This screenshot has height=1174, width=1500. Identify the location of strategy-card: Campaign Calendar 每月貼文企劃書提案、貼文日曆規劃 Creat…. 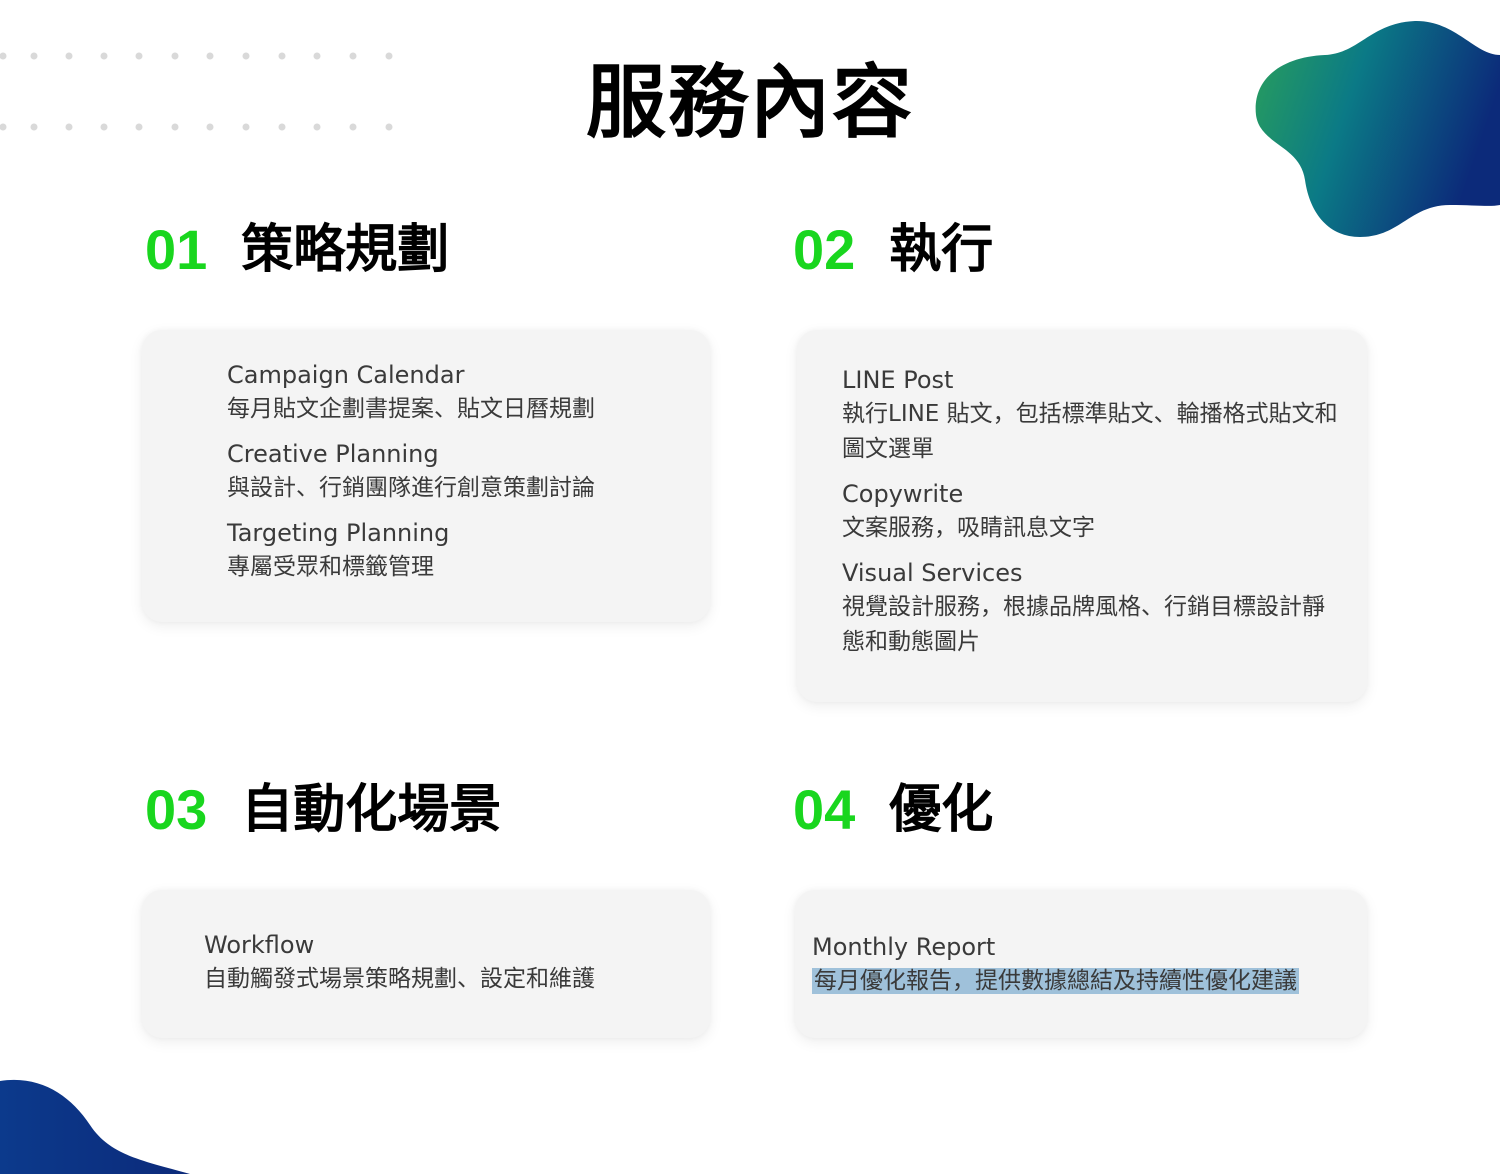
(426, 476).